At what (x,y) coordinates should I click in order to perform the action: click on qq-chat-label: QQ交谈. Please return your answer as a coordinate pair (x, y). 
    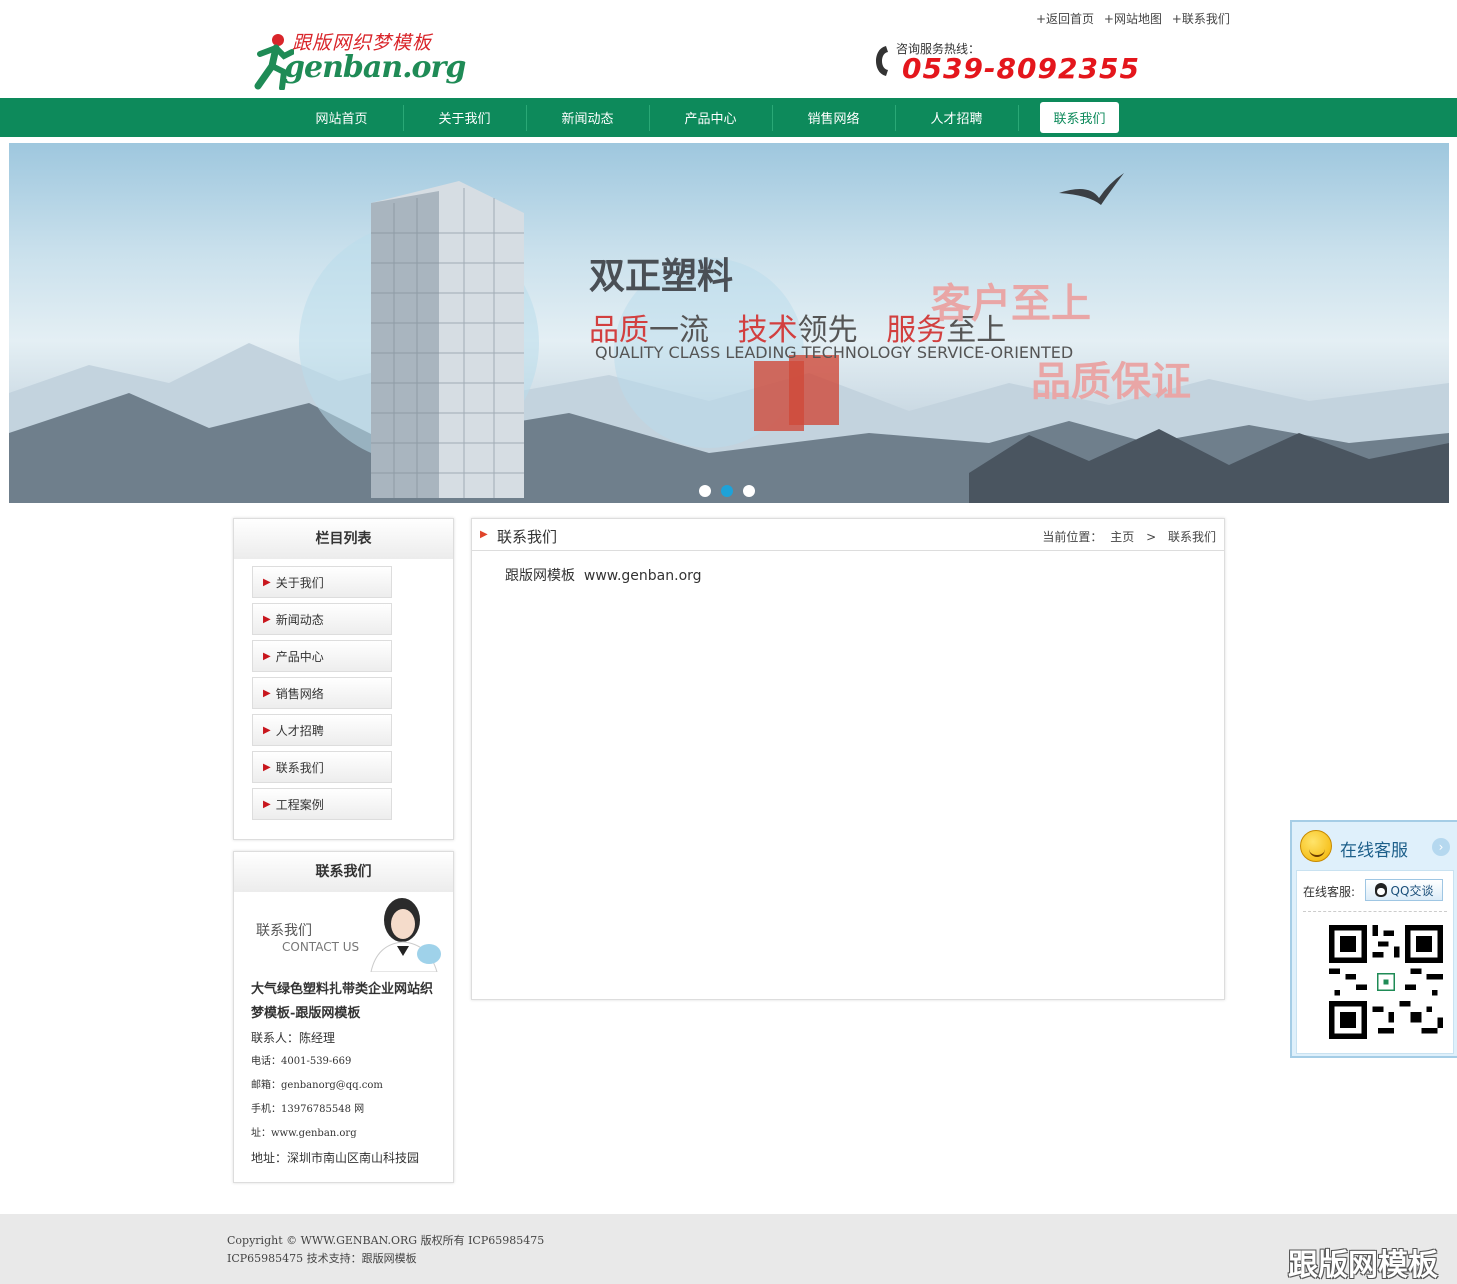
    Looking at the image, I should click on (1412, 890).